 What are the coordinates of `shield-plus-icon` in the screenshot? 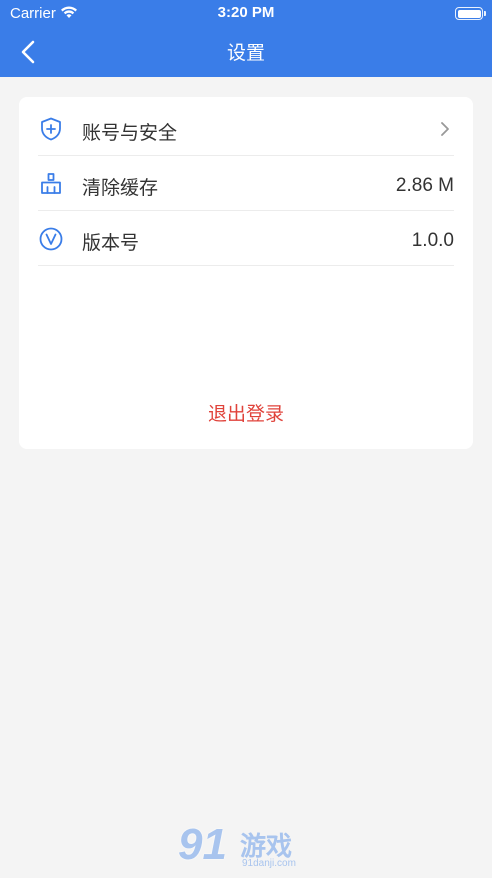 It's located at (51, 129).